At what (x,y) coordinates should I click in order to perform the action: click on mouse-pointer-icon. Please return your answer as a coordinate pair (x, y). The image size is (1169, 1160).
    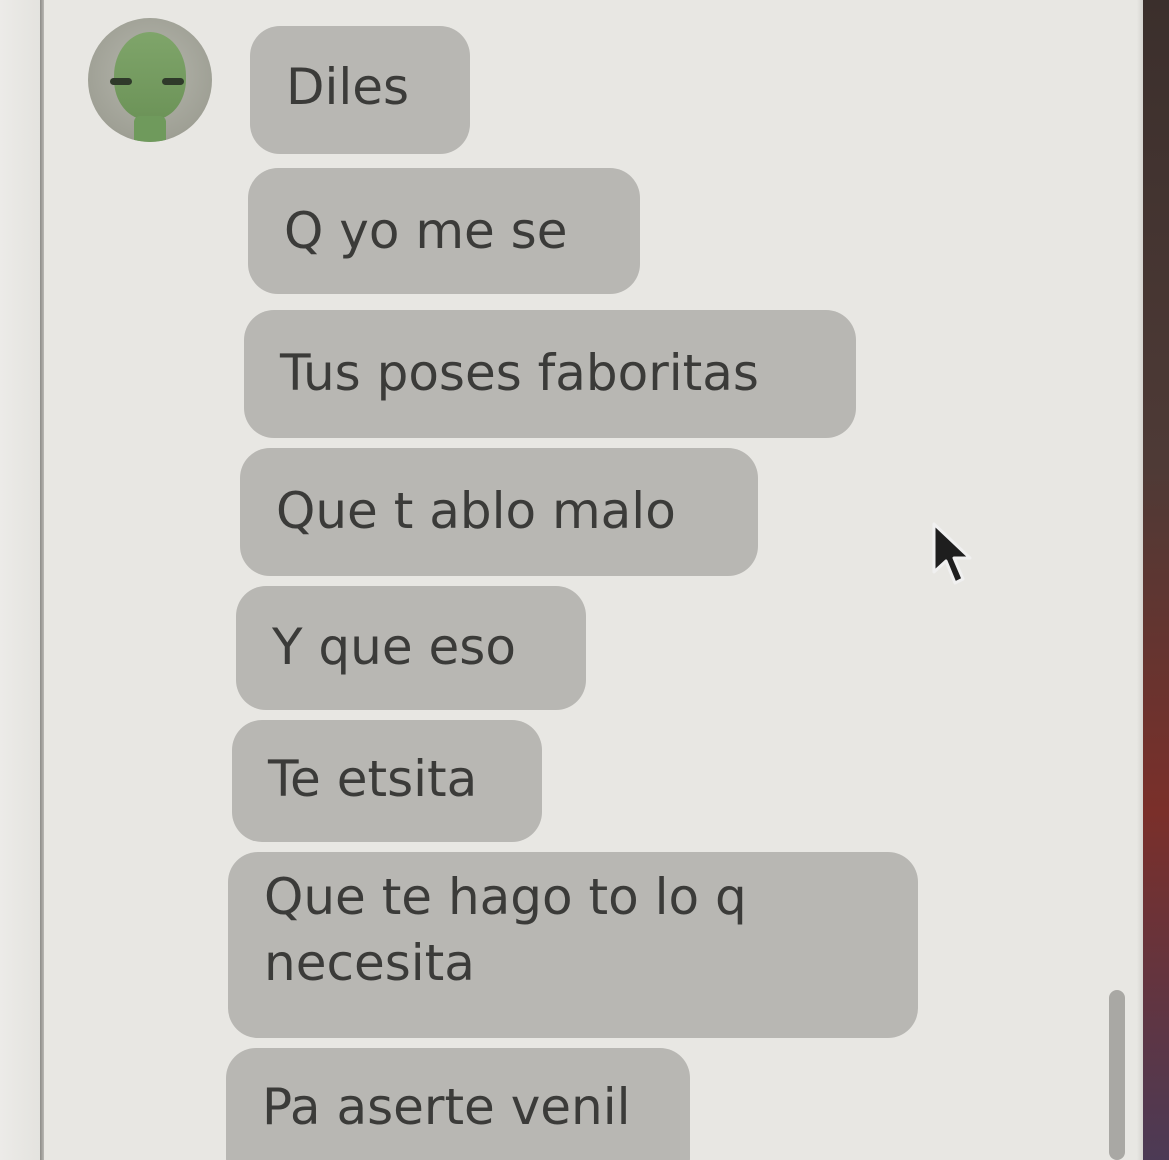
    Looking at the image, I should click on (952, 553).